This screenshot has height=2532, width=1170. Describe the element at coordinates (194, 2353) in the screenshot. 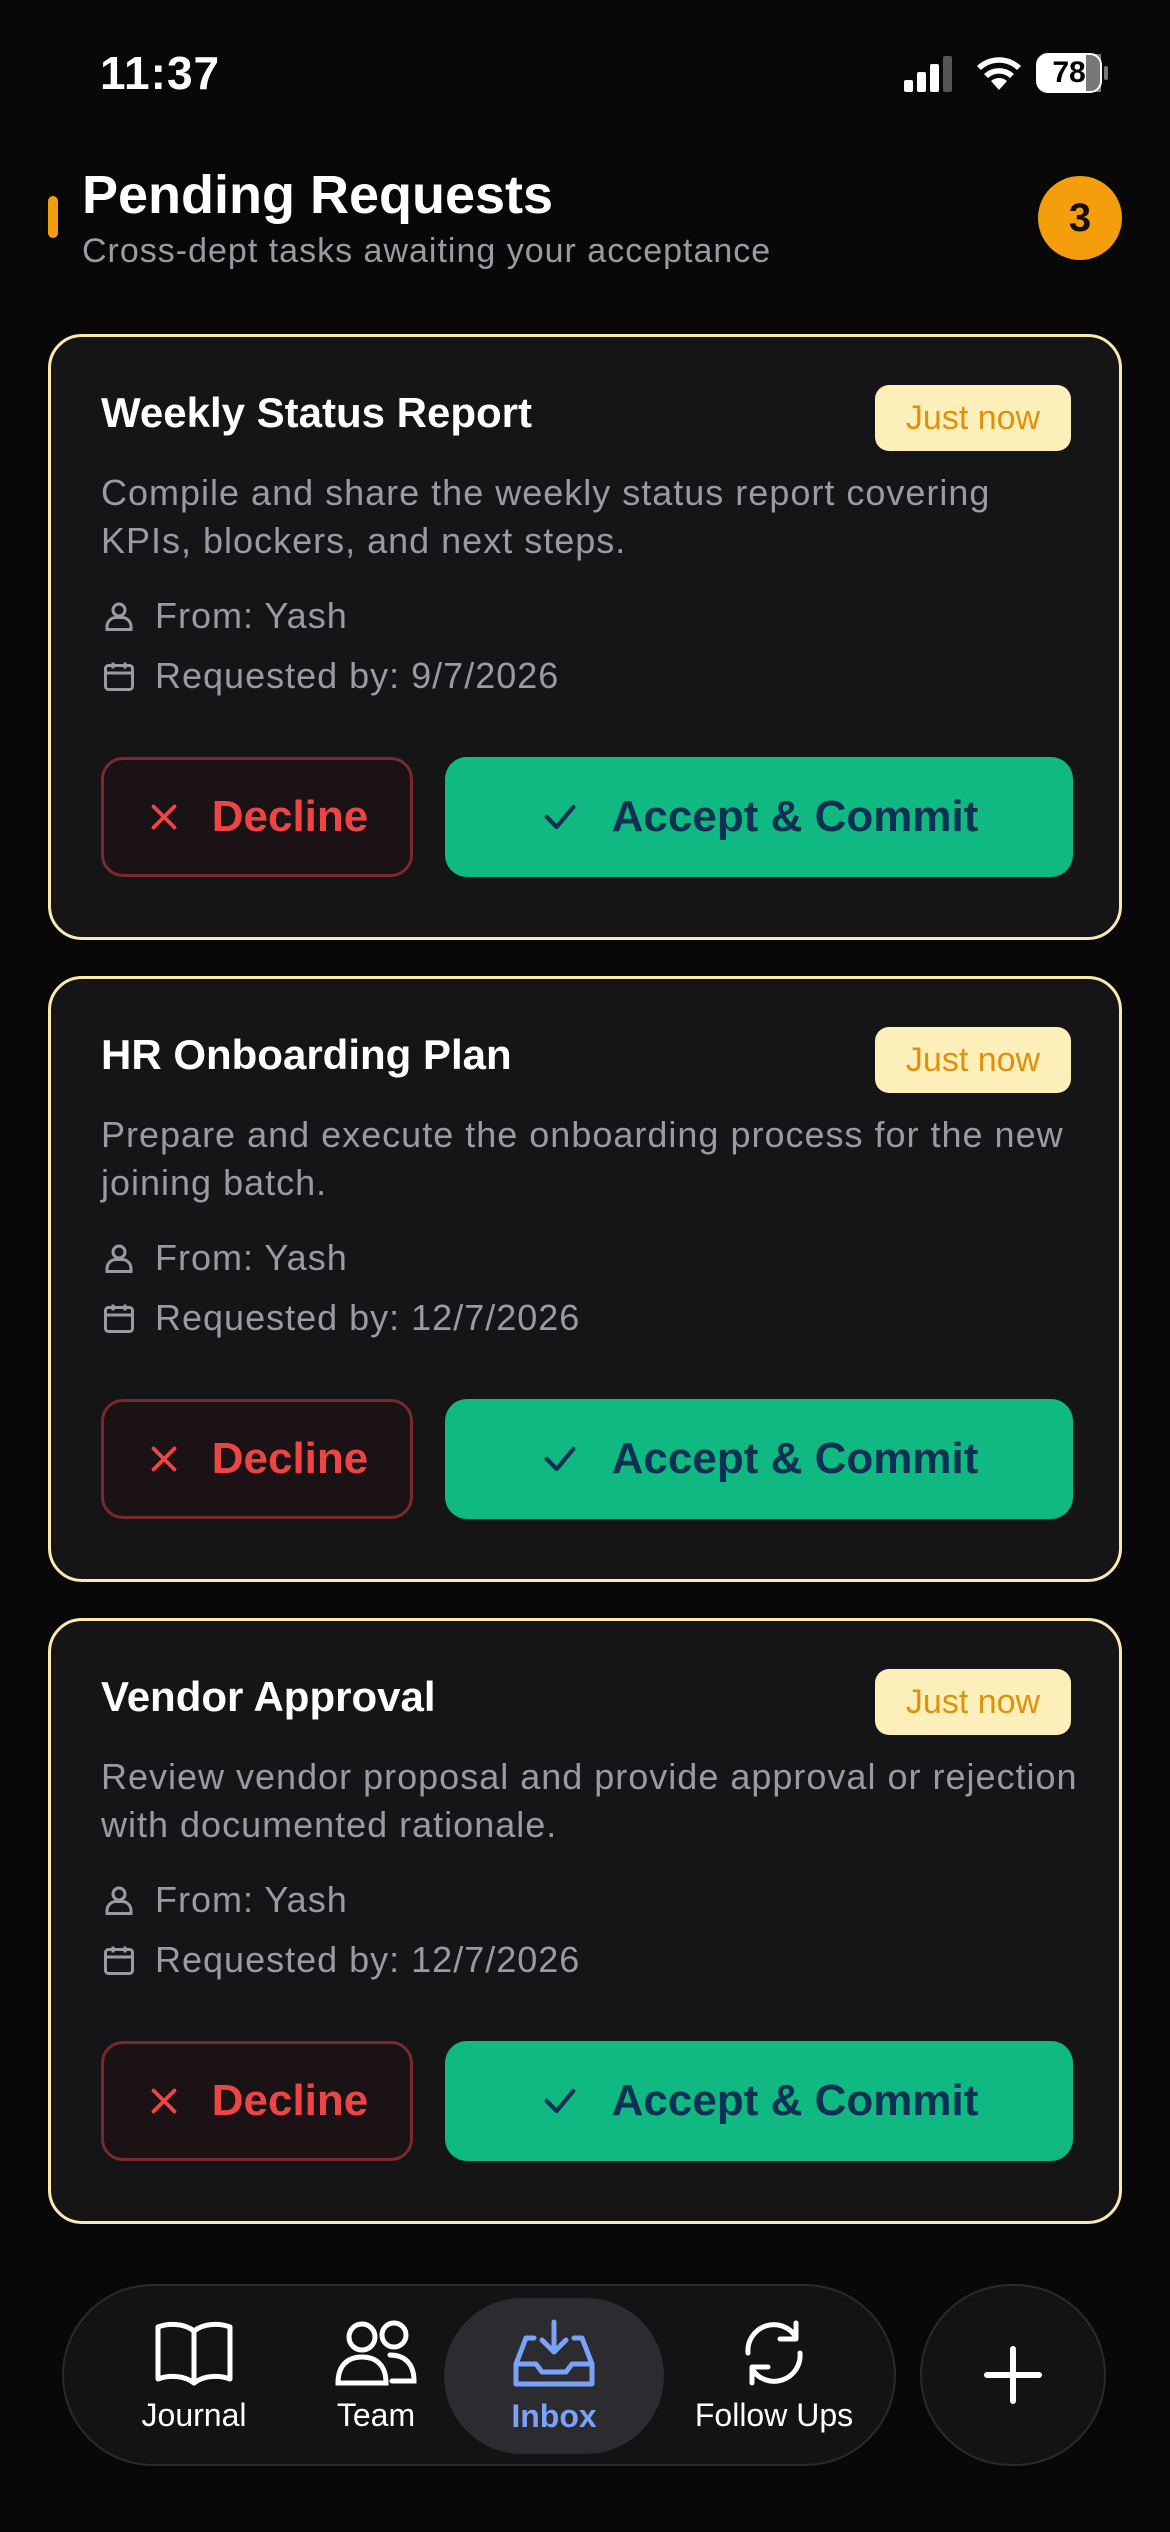

I see `book-open-icon` at that location.